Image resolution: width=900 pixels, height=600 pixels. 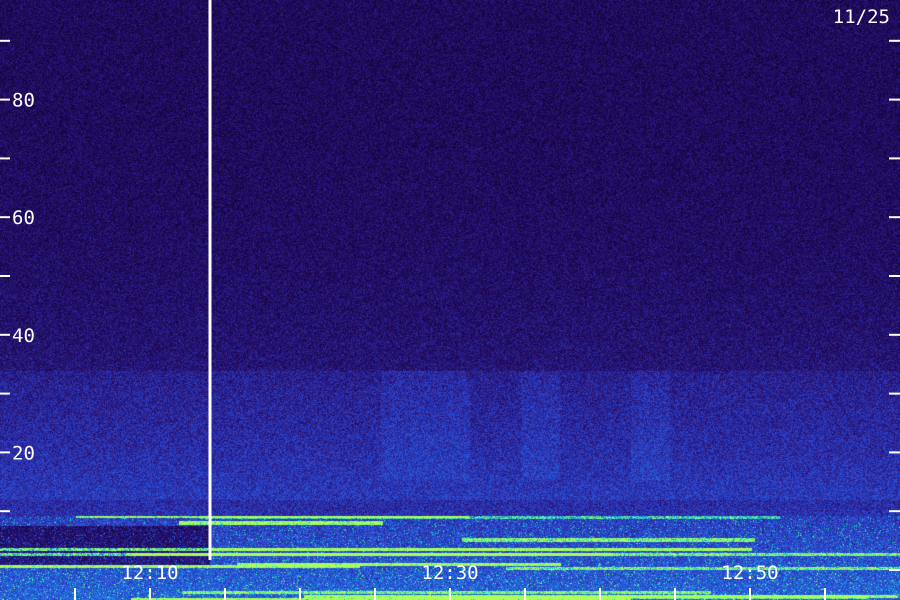 What do you see at coordinates (5, 276) in the screenshot?
I see `y-axis-left-minor-ticks` at bounding box center [5, 276].